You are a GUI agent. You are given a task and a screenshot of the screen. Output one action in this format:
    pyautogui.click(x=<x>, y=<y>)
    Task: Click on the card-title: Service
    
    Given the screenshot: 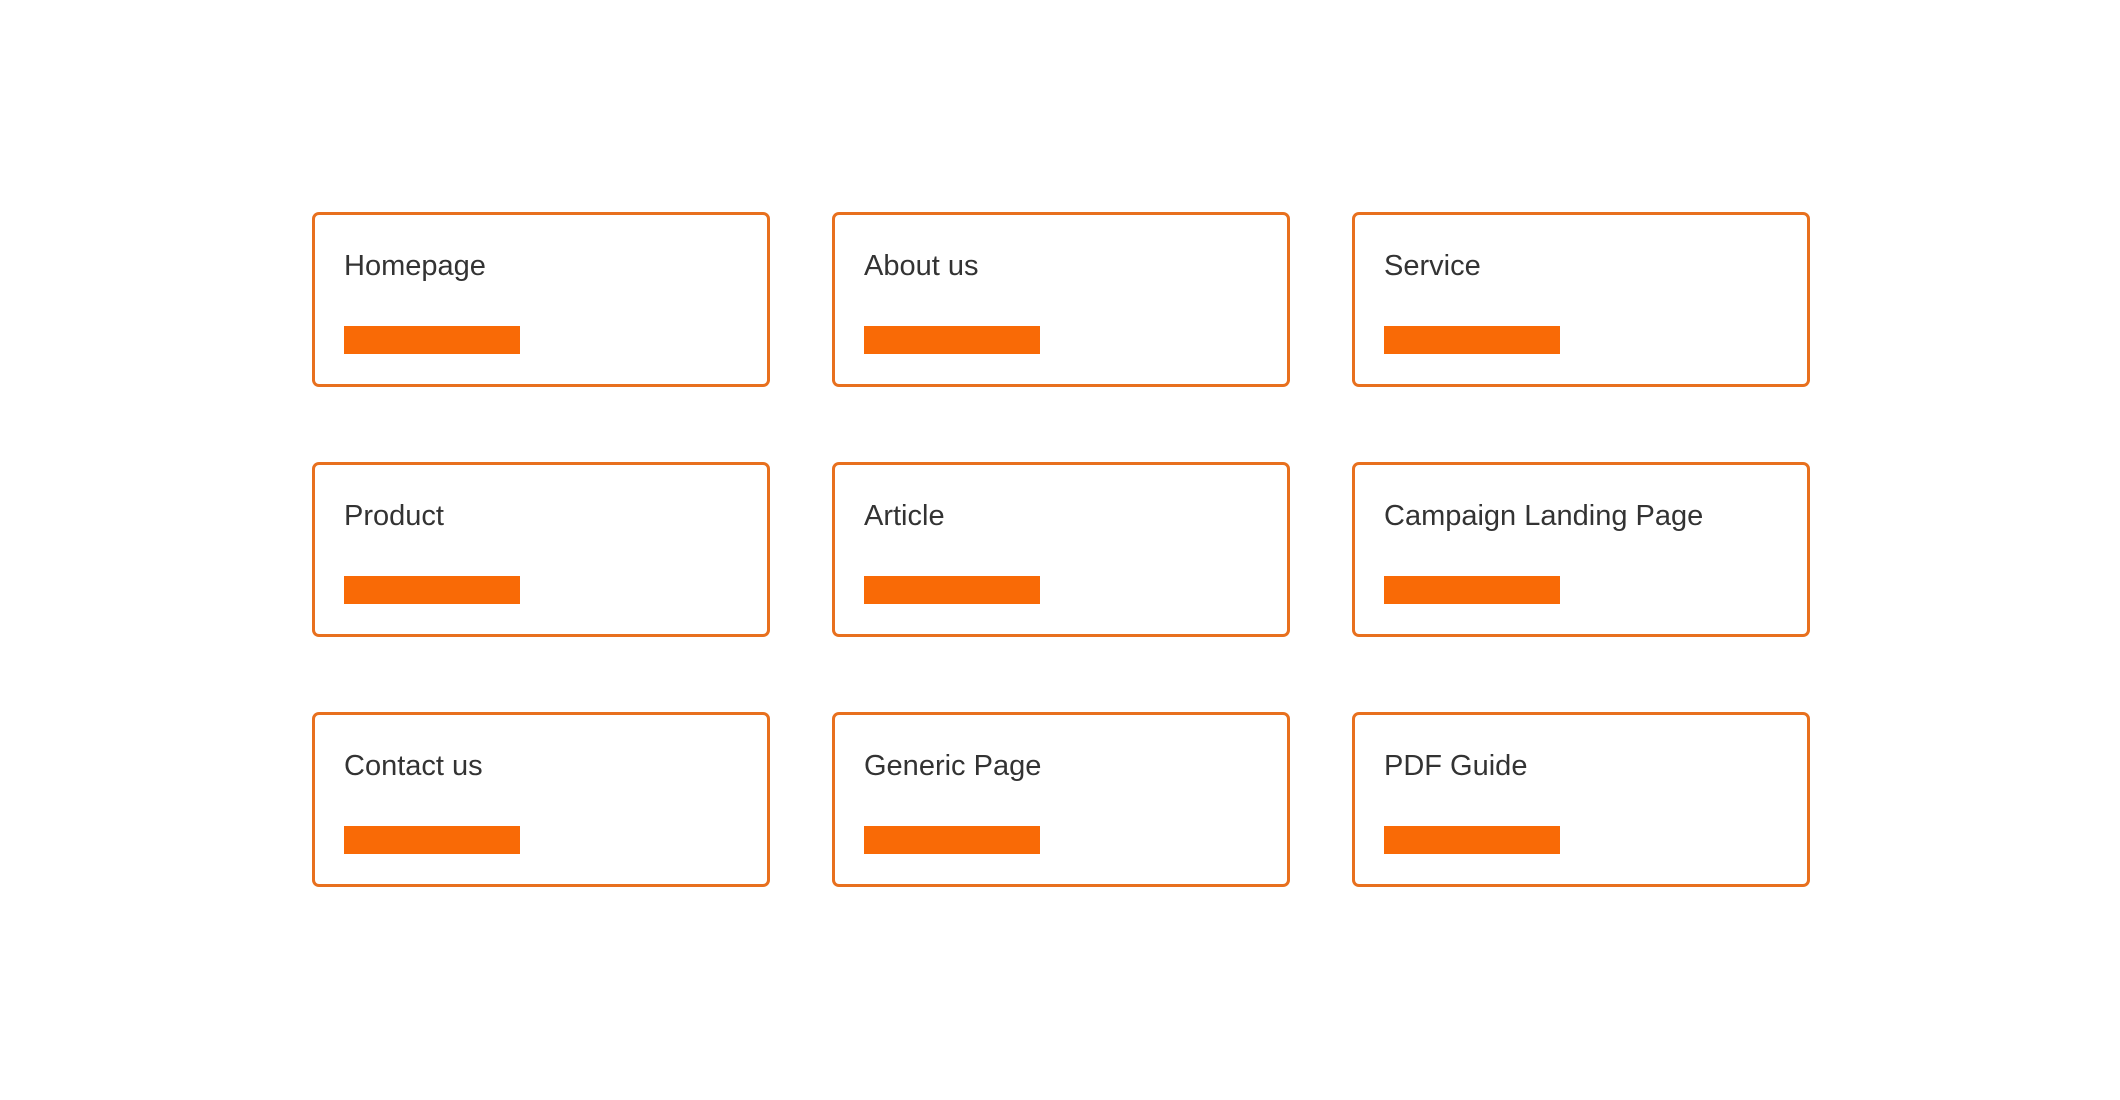 What is the action you would take?
    pyautogui.click(x=1432, y=266)
    